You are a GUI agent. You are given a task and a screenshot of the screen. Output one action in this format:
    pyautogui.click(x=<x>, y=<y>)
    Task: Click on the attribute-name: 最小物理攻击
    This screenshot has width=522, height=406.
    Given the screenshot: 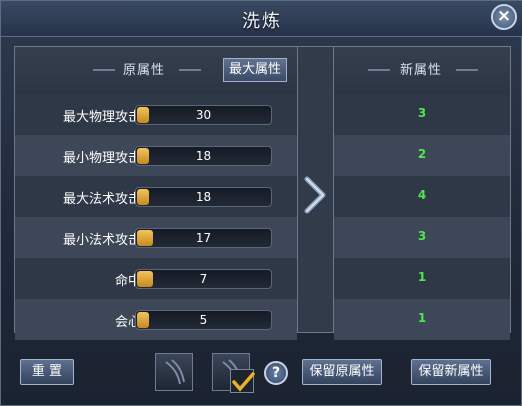 What is the action you would take?
    pyautogui.click(x=101, y=158)
    